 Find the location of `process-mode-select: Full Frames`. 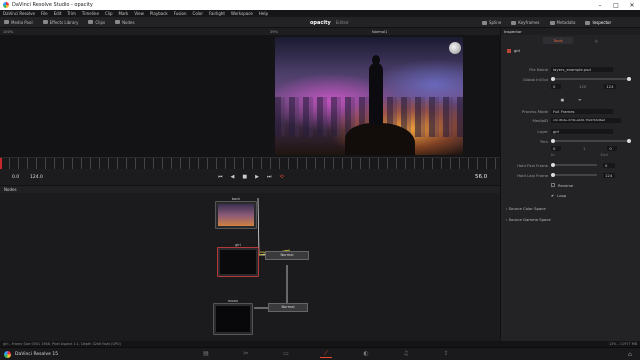

process-mode-select: Full Frames is located at coordinates (582, 111).